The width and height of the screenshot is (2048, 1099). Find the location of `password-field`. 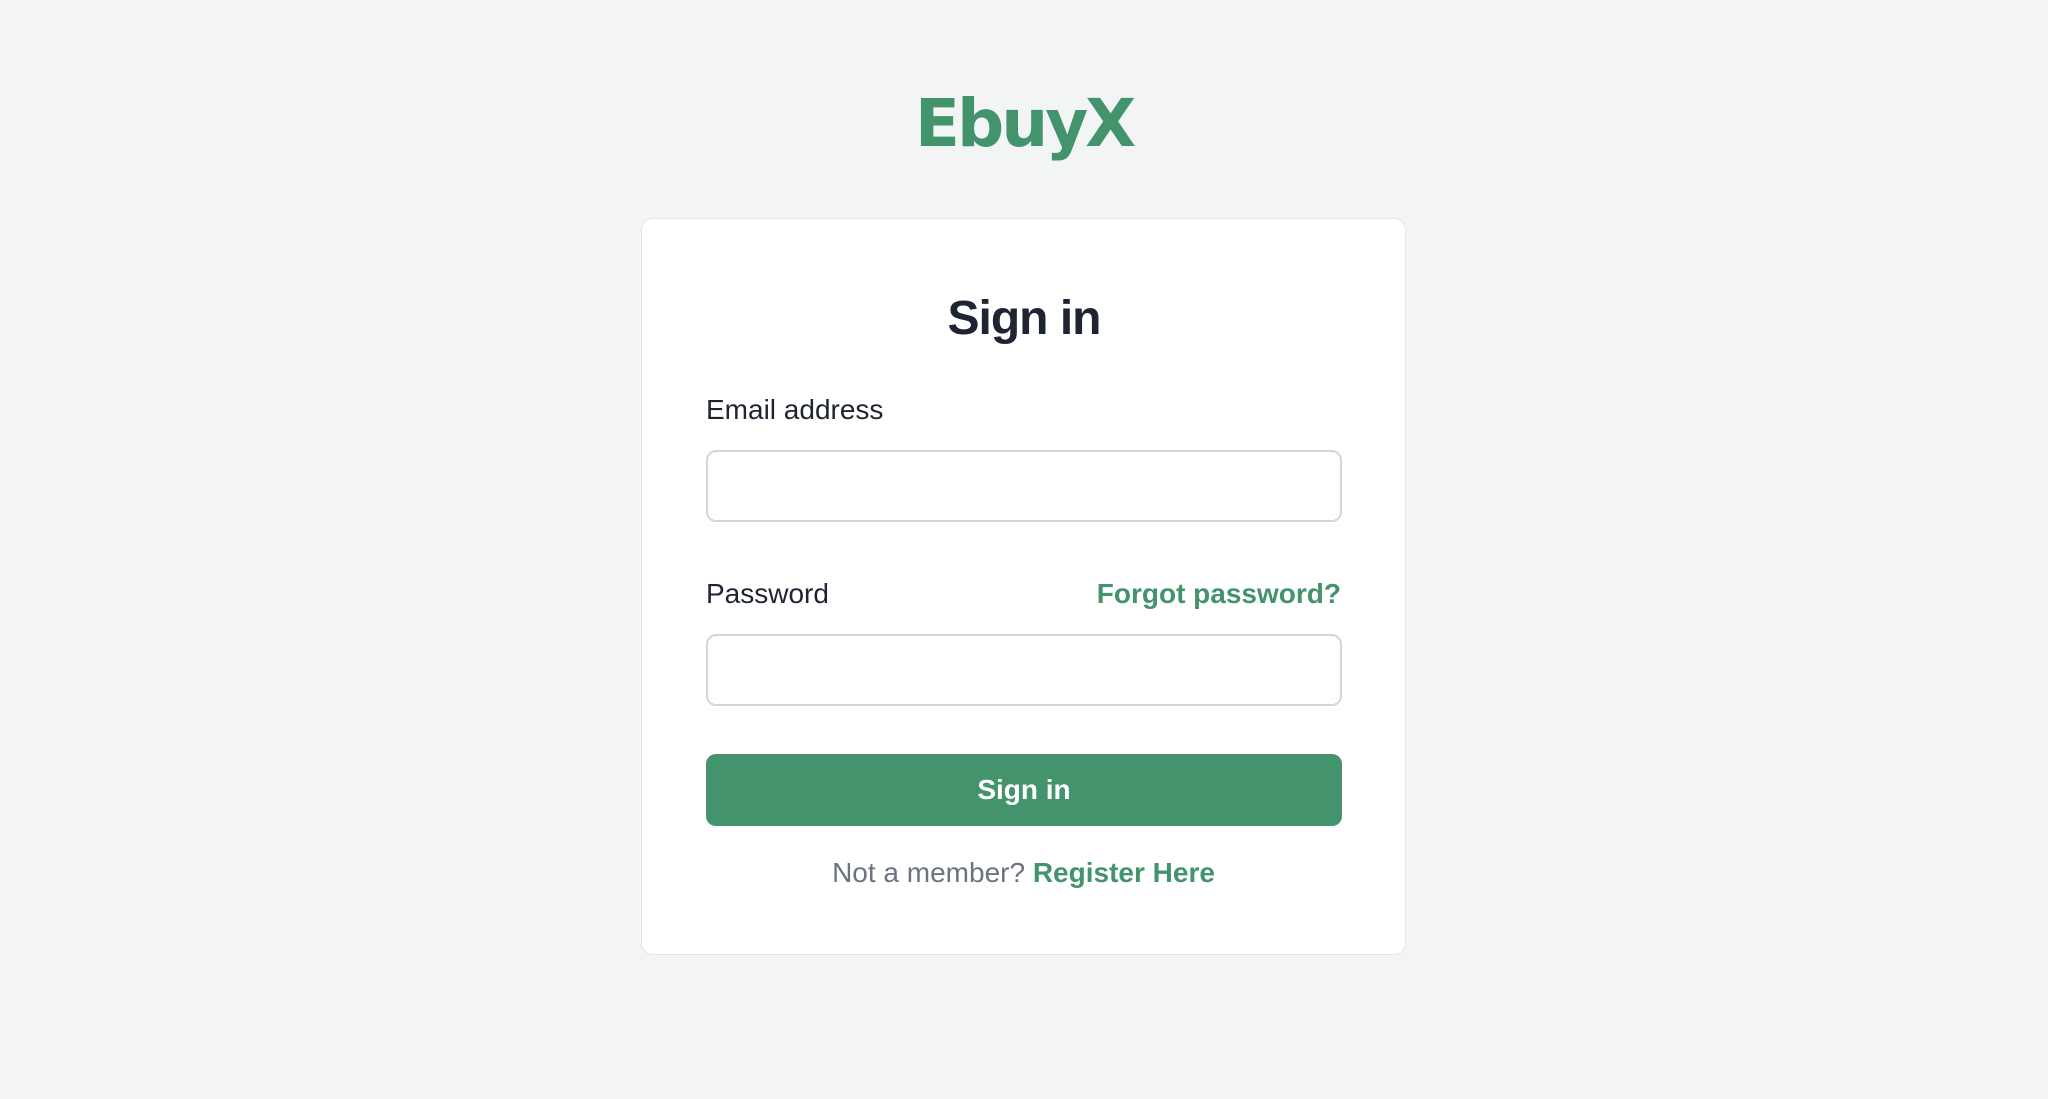

password-field is located at coordinates (1024, 670).